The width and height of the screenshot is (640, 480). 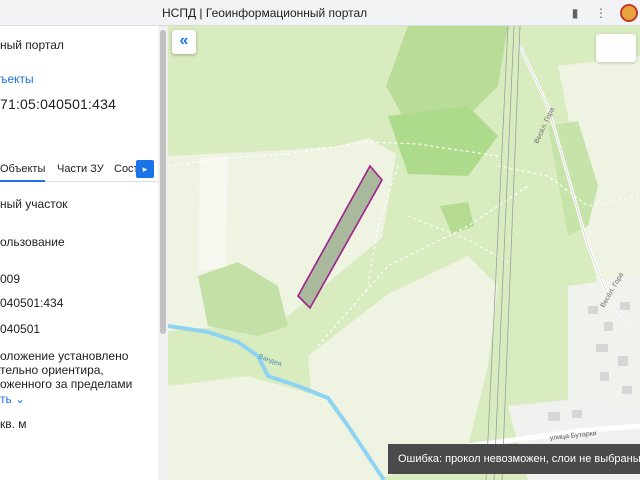 I want to click on tab-objects: Объекты, so click(x=23, y=172).